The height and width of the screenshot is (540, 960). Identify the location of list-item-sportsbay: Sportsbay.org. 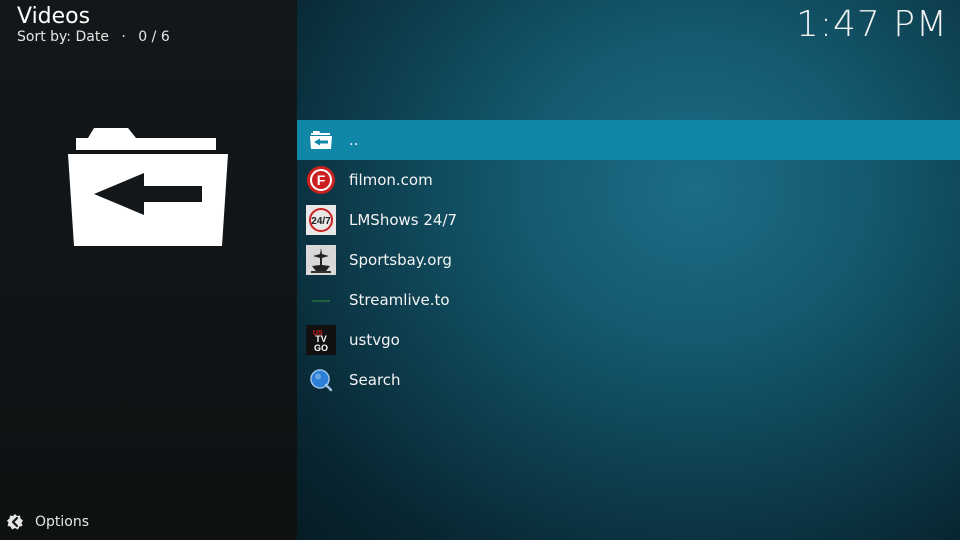
(628, 260).